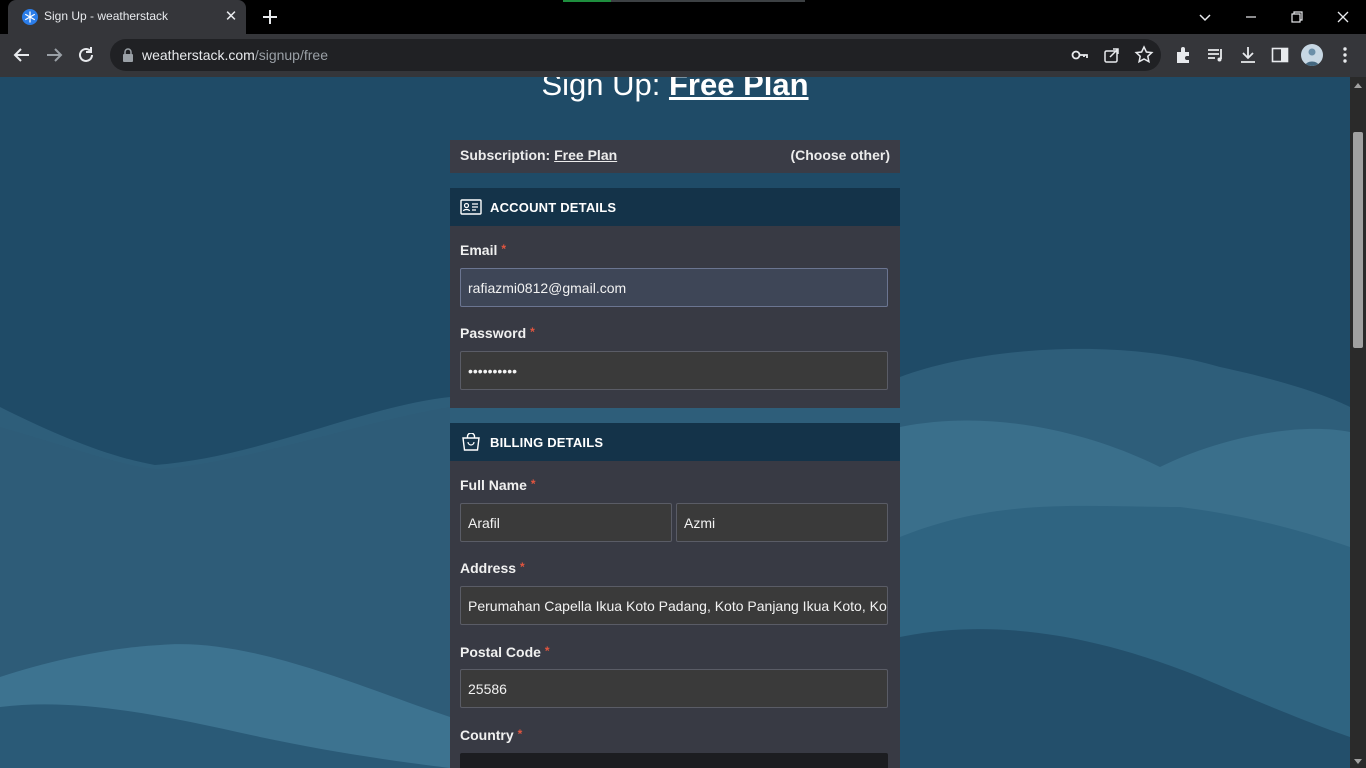 The image size is (1366, 768). Describe the element at coordinates (840, 155) in the screenshot. I see `choose-other-link: (Choose other)` at that location.